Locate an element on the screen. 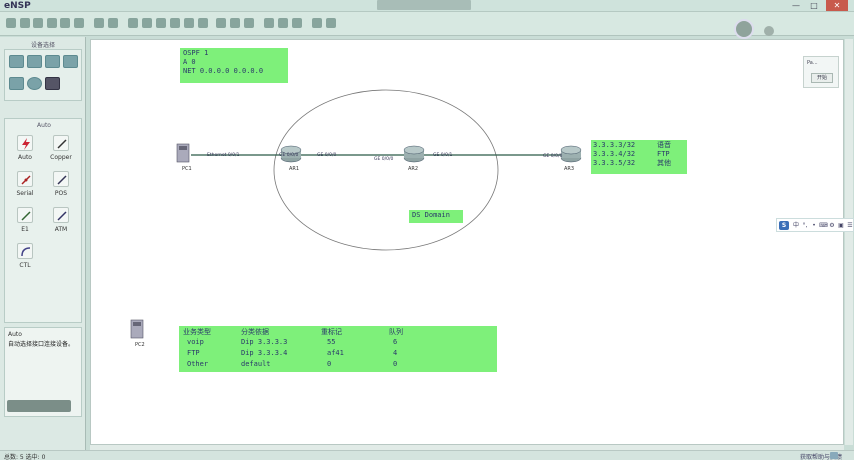  qos-row: voip Dip 3.3.3.3 55 6 is located at coordinates (338, 343).